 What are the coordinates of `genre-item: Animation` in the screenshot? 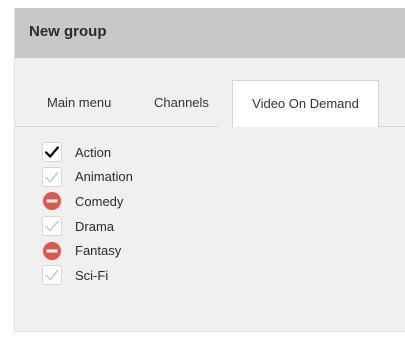 It's located at (87, 177).